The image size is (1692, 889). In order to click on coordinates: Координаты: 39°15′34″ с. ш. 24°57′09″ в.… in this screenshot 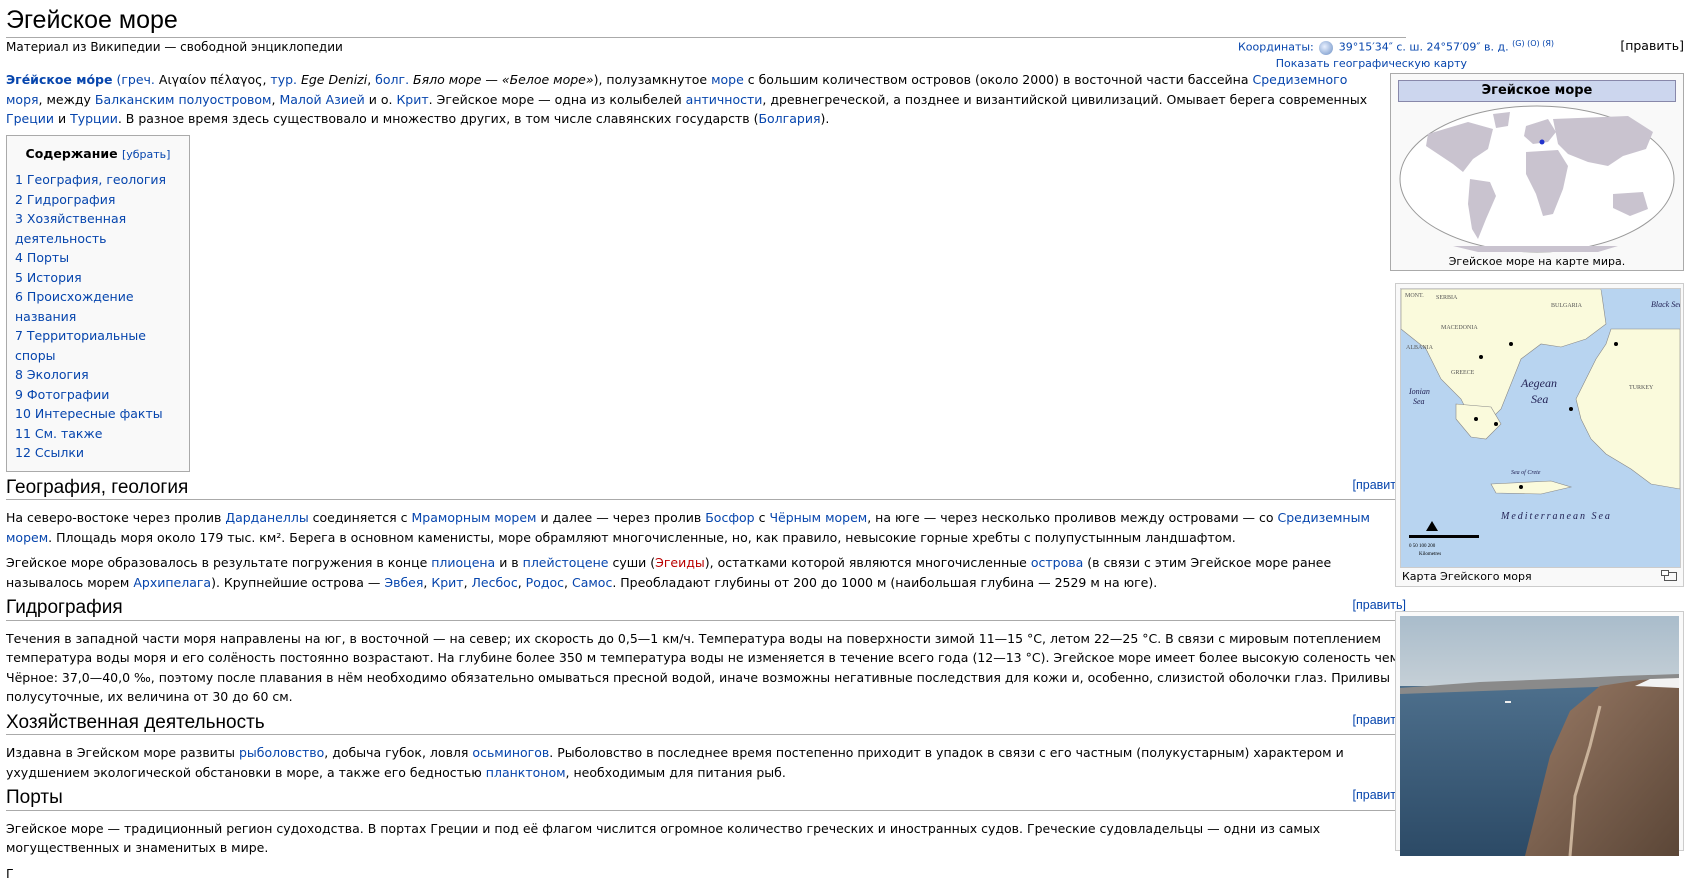, I will do `click(1396, 47)`.